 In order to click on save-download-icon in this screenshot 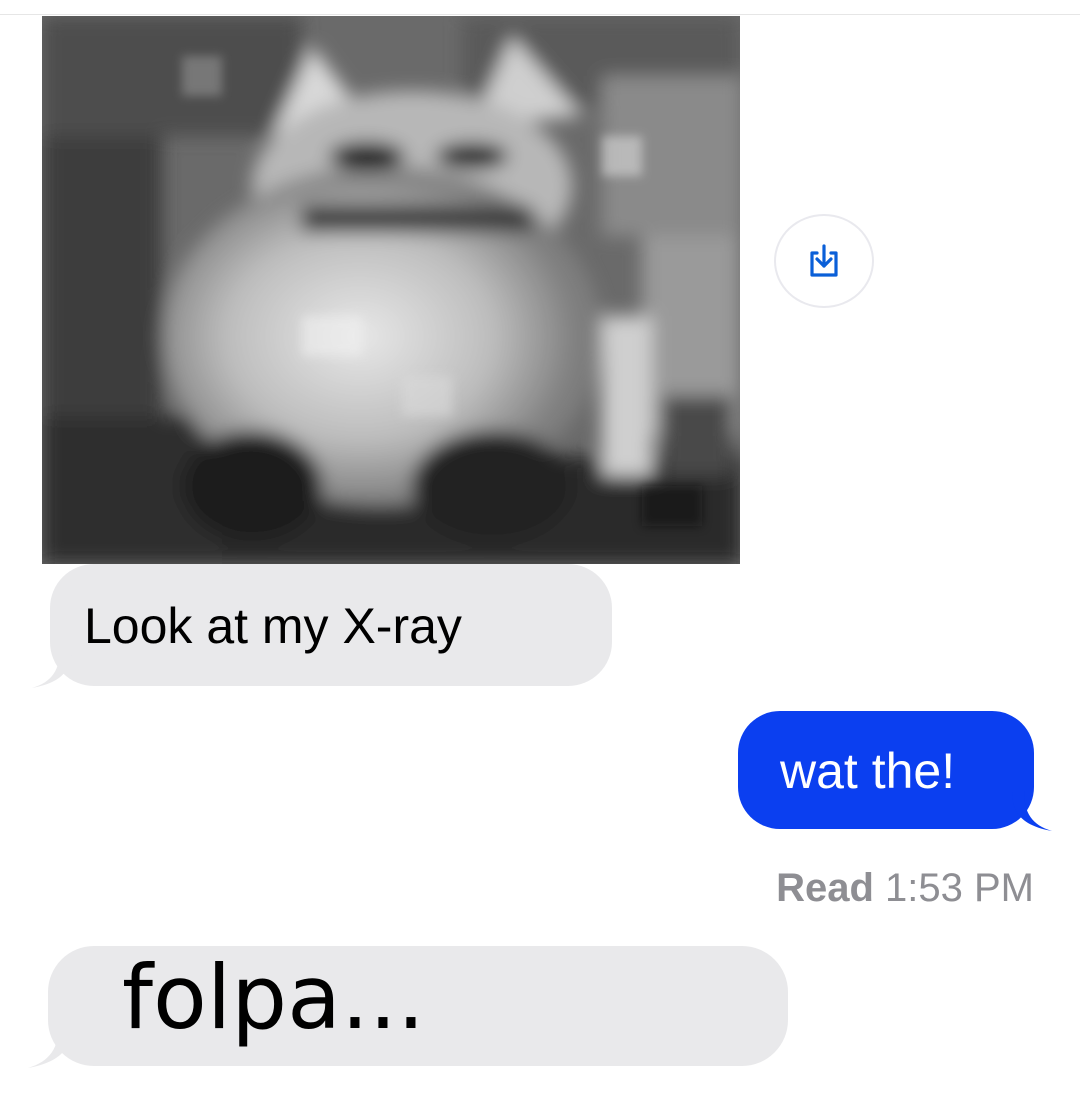, I will do `click(824, 260)`.